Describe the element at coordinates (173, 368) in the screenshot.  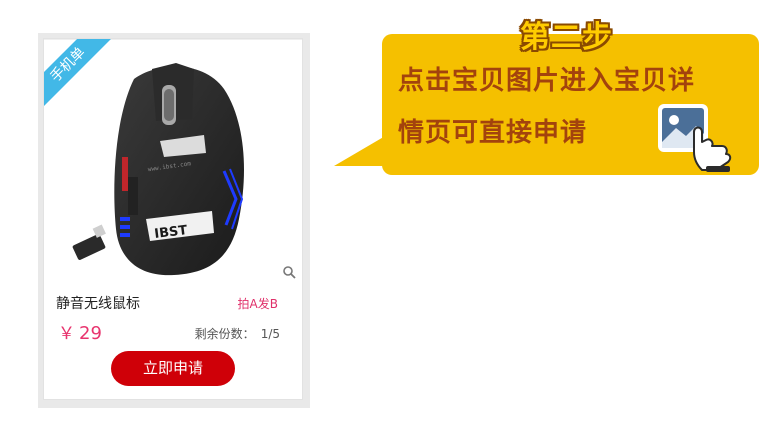
I see `apply-now-button: 立即申请` at that location.